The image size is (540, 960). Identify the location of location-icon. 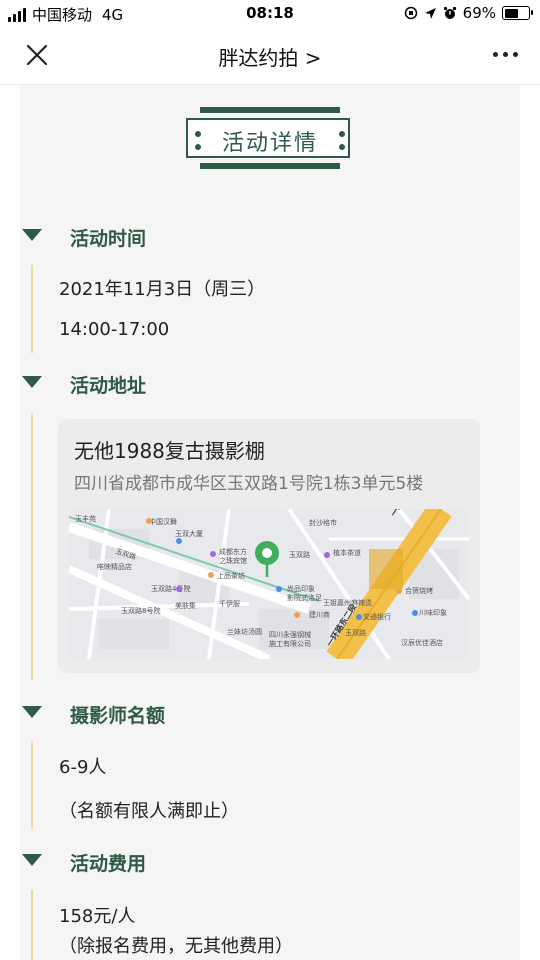
(430, 13).